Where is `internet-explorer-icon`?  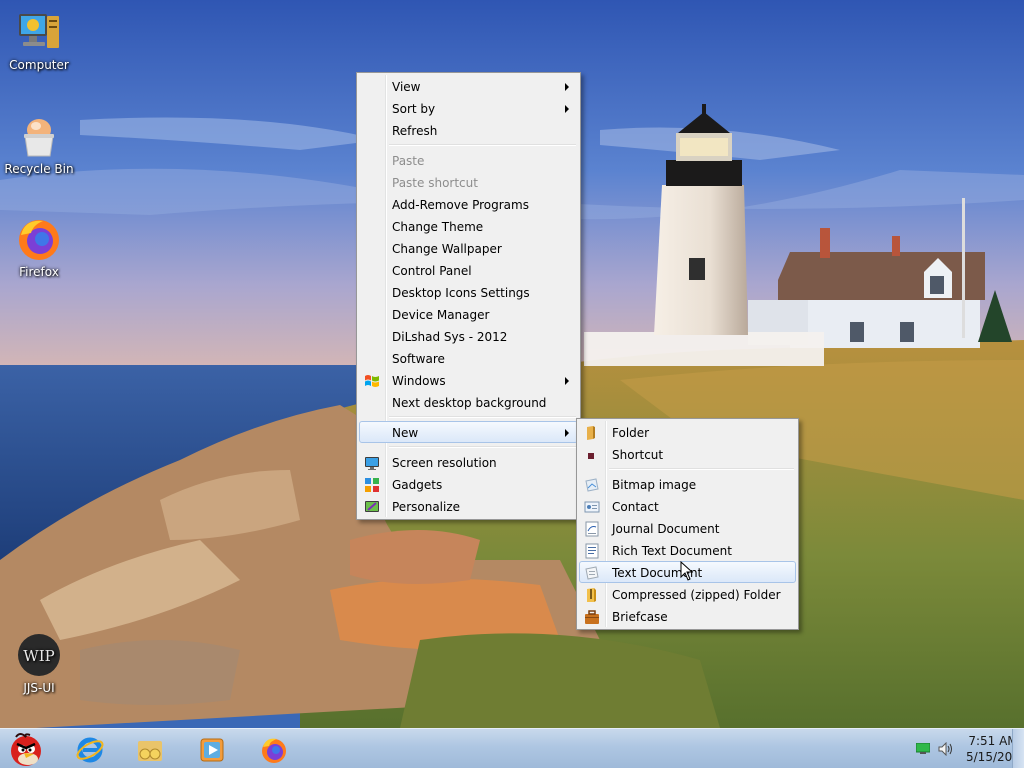 internet-explorer-icon is located at coordinates (90, 750).